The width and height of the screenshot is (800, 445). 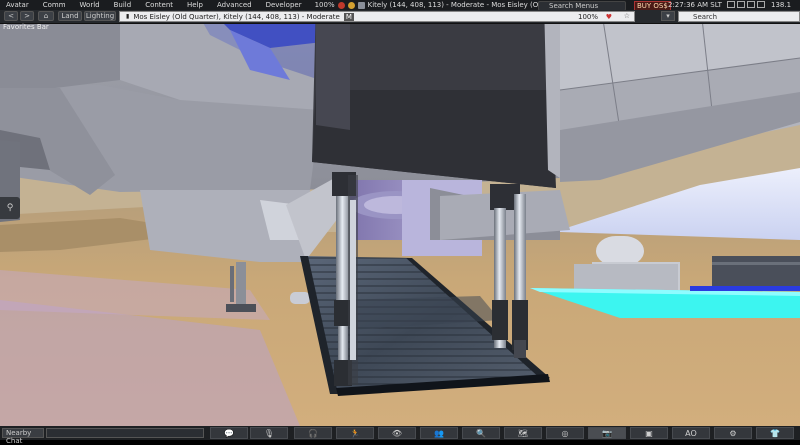 I want to click on snapshot-icon: 📷, so click(x=607, y=433).